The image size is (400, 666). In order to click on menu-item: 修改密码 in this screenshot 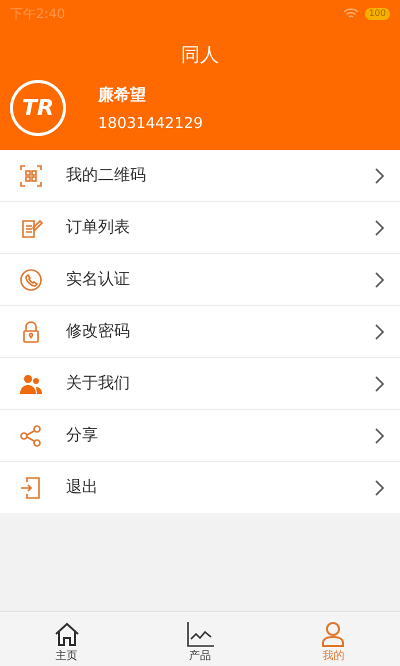, I will do `click(200, 331)`.